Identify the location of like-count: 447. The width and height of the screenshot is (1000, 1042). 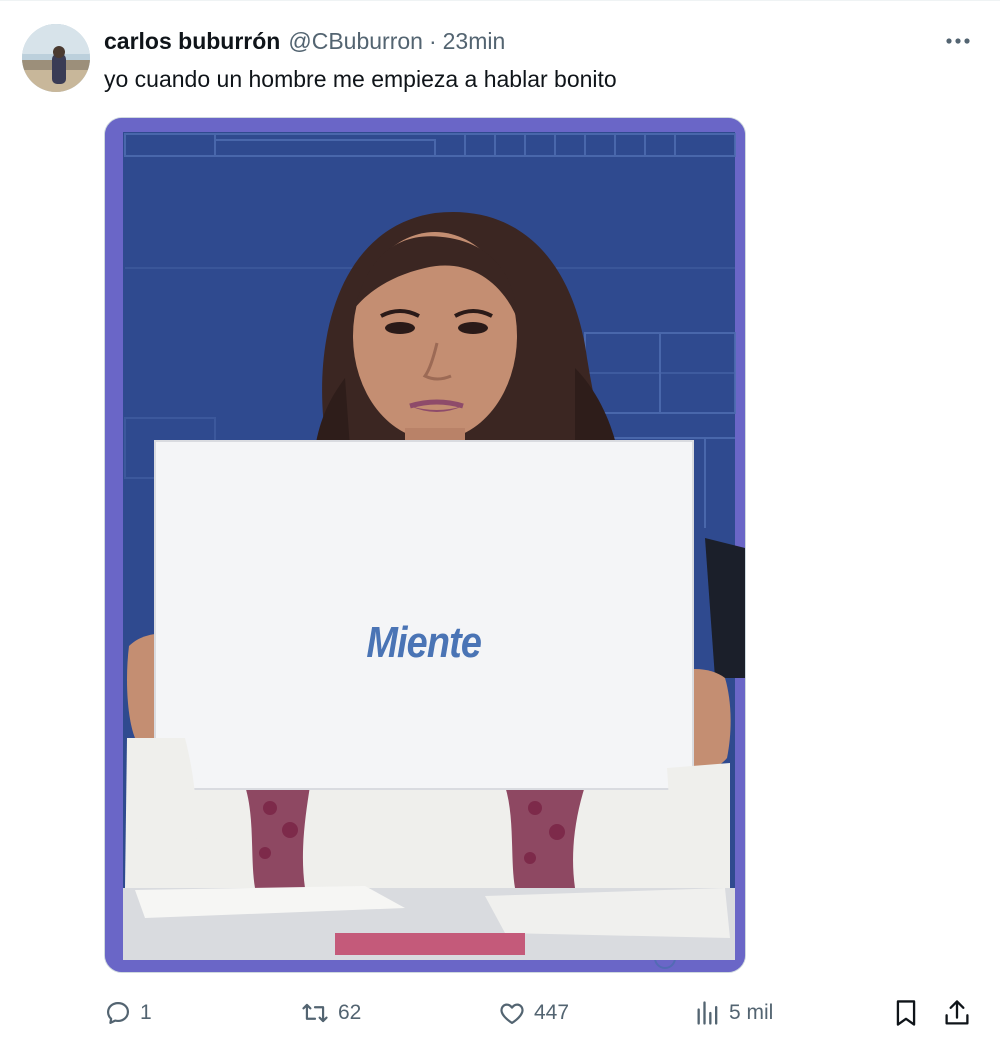
(552, 1012).